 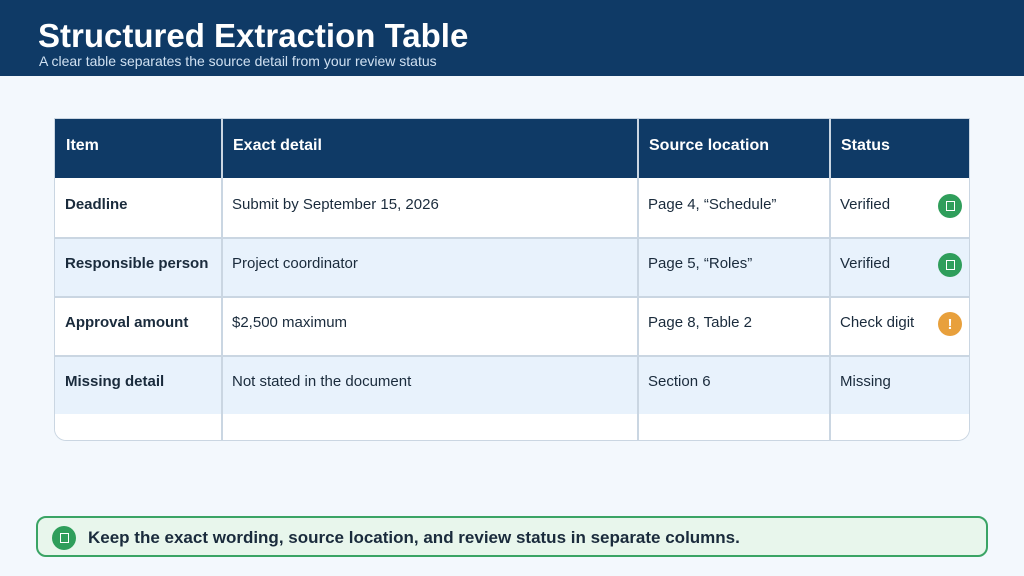 What do you see at coordinates (899, 384) in the screenshot?
I see `cell-status: Missing` at bounding box center [899, 384].